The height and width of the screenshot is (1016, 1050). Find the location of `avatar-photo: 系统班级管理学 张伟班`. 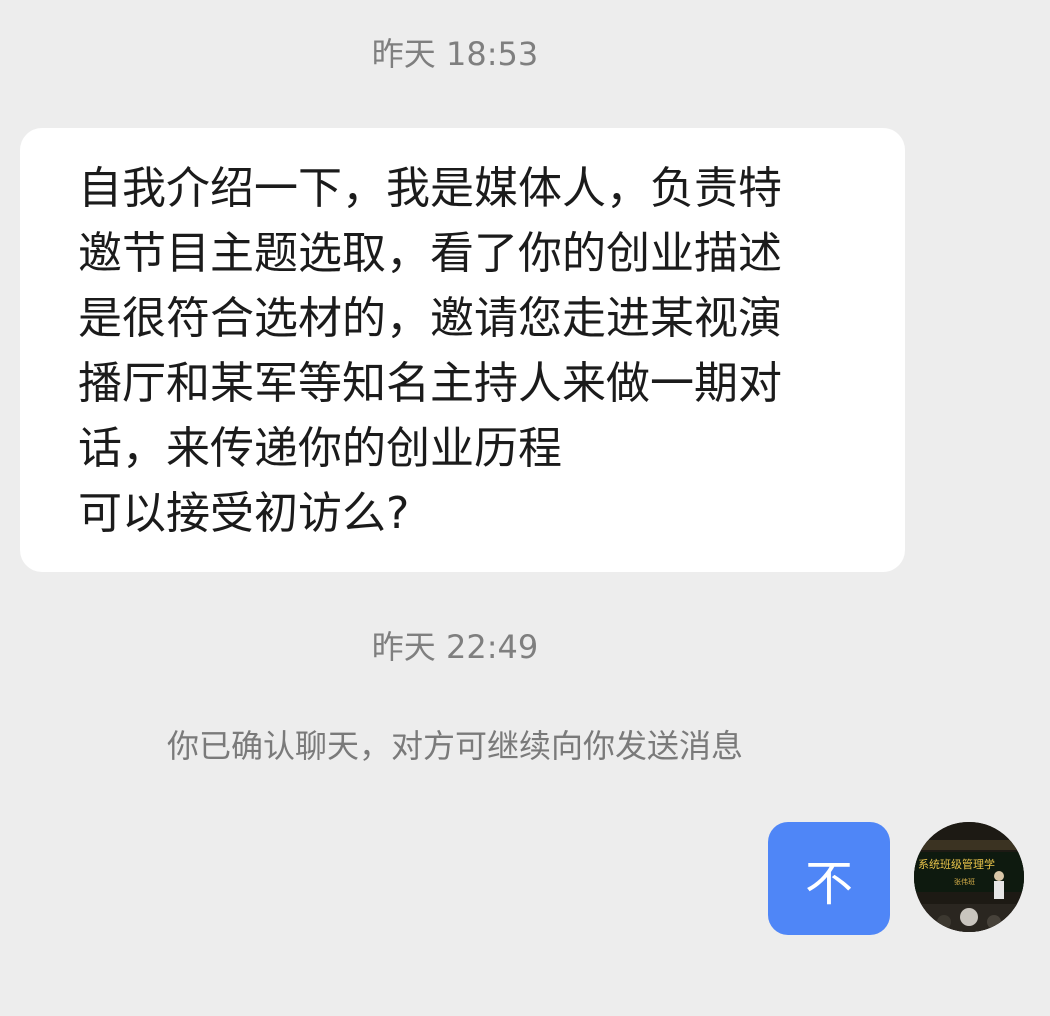

avatar-photo: 系统班级管理学 张伟班 is located at coordinates (969, 877).